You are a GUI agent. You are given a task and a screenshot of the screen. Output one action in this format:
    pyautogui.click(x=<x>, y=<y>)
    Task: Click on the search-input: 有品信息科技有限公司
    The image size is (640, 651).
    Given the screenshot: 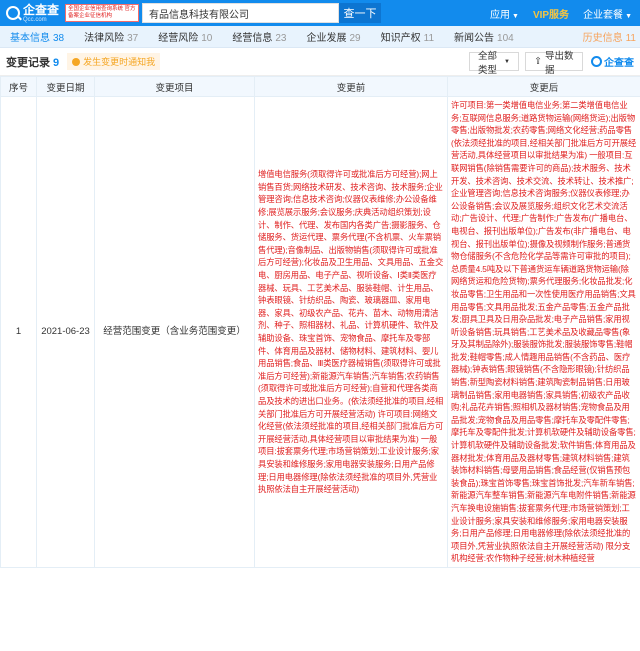 What is the action you would take?
    pyautogui.click(x=240, y=13)
    